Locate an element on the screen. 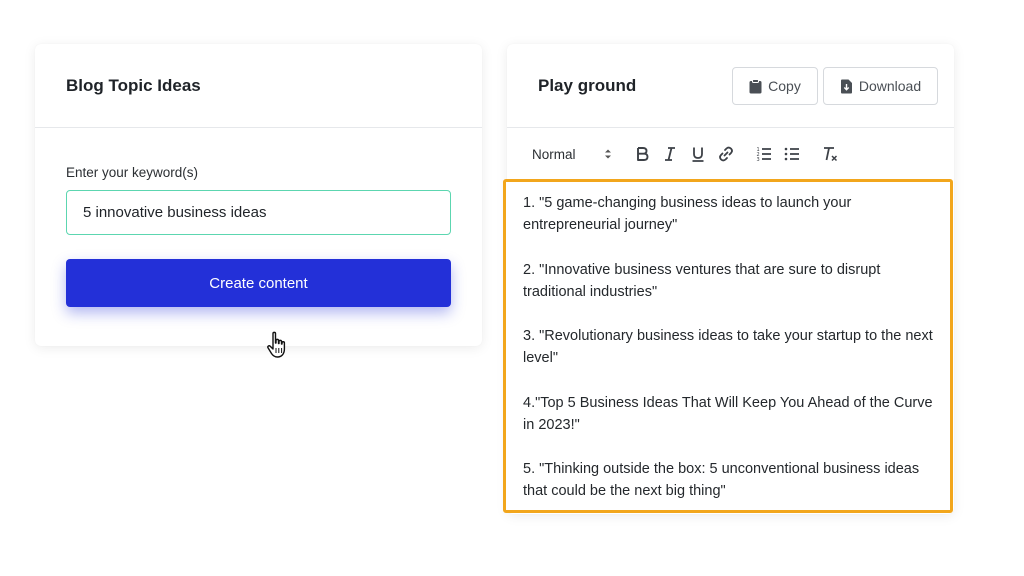 The width and height of the screenshot is (1024, 576). editor-toolbar: Normal 1 2 3 is located at coordinates (730, 154).